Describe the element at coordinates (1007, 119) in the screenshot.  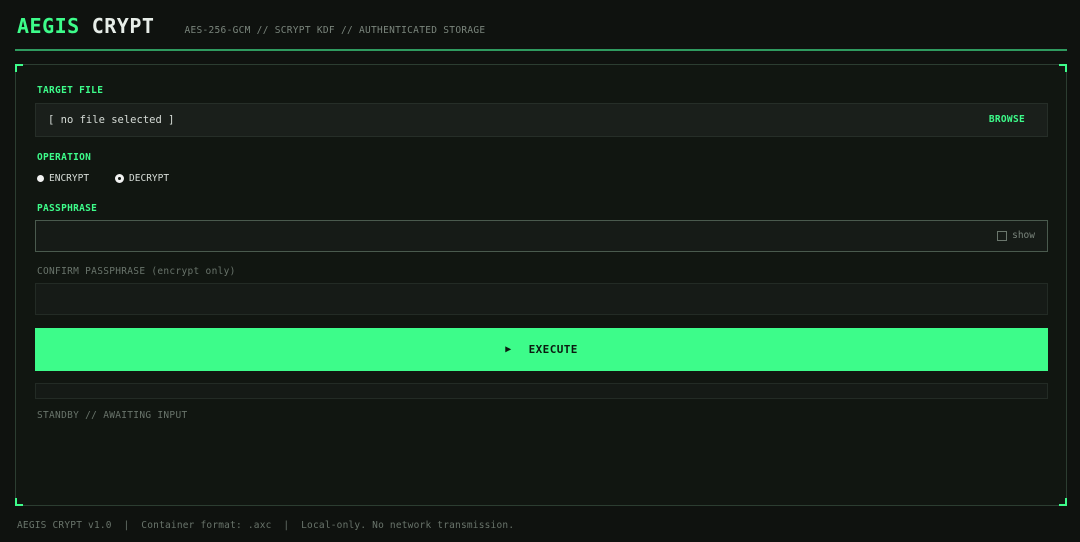
I see `browse-button: BROWSE` at that location.